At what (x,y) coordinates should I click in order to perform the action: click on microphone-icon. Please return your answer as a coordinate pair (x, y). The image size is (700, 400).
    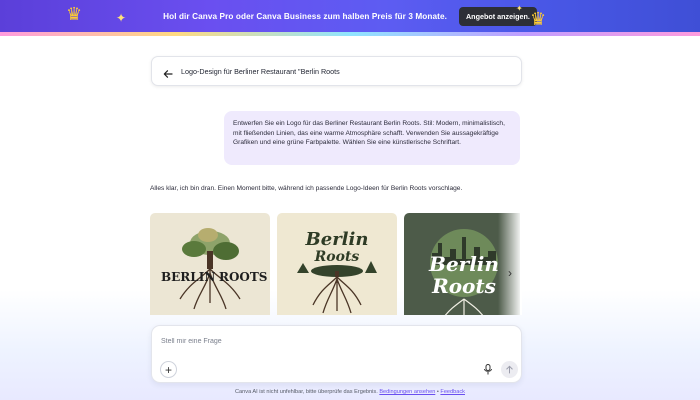
    Looking at the image, I should click on (487, 369).